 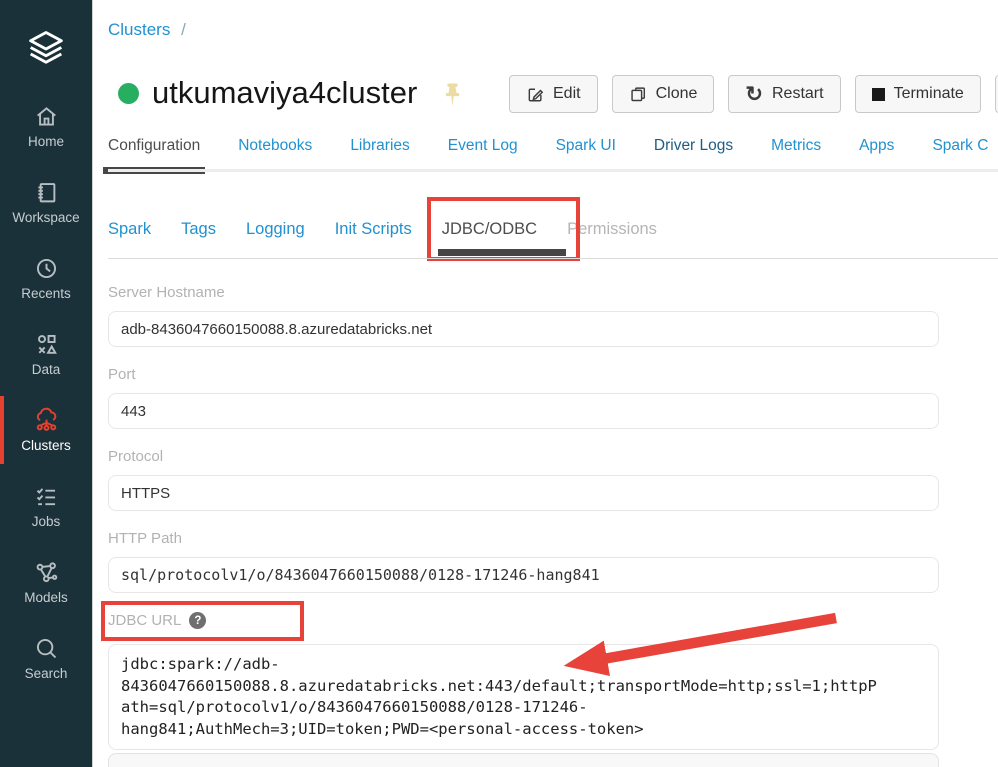 I want to click on protocol-field: Protocol, so click(x=523, y=479).